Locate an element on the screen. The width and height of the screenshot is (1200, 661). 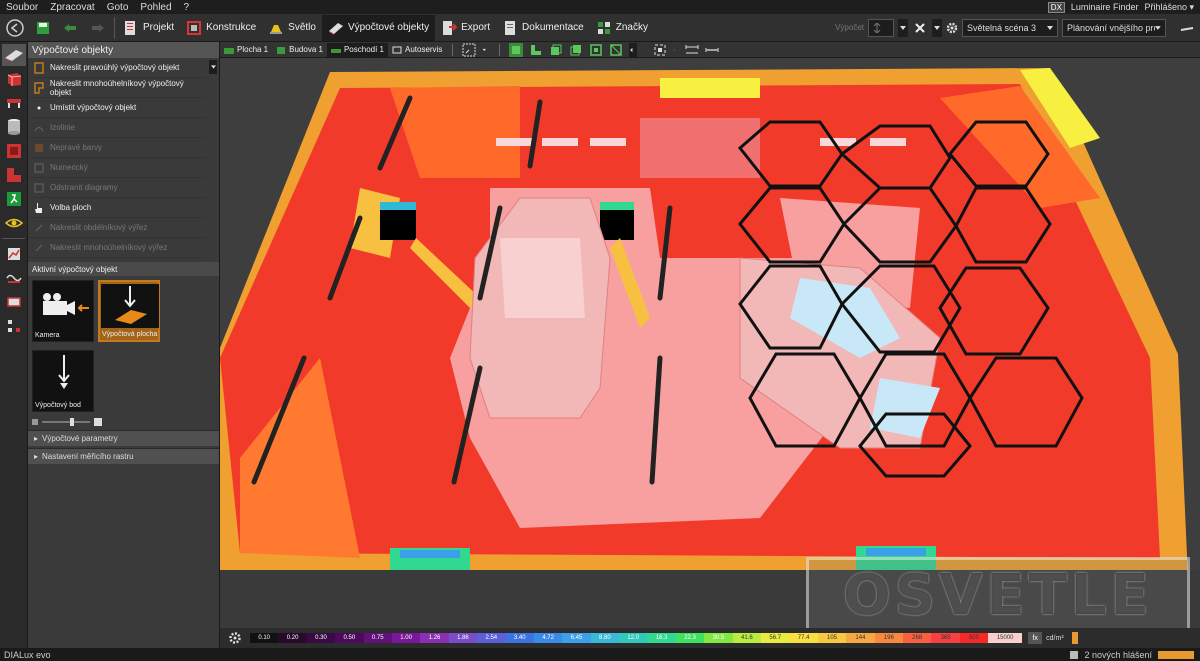
menu-goto: Goto is located at coordinates (118, 7).